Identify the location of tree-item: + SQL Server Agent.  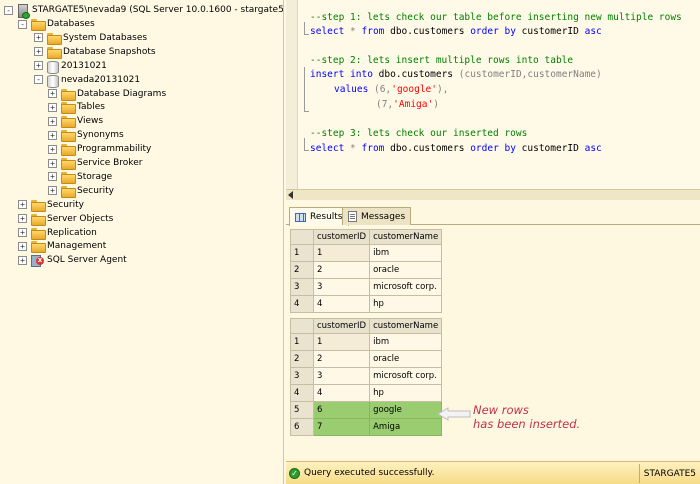
(72, 260).